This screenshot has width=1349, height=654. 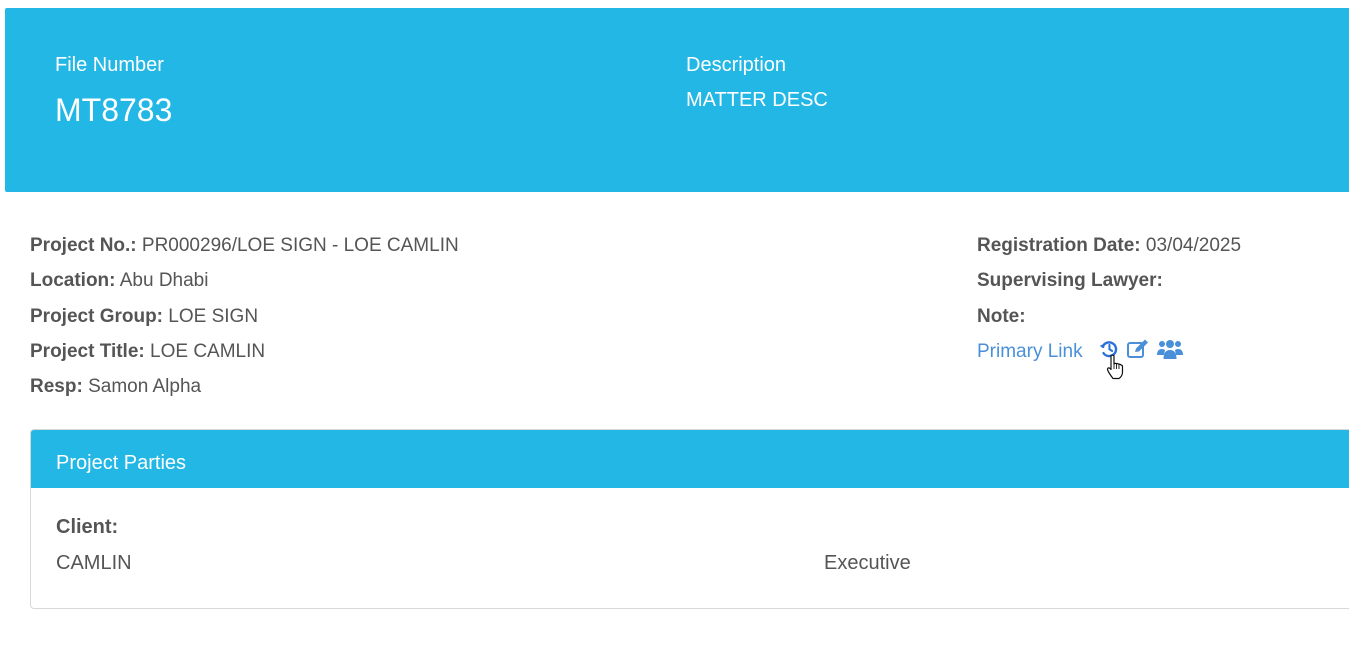 What do you see at coordinates (1059, 245) in the screenshot?
I see `registration-date-label: Registration Date:` at bounding box center [1059, 245].